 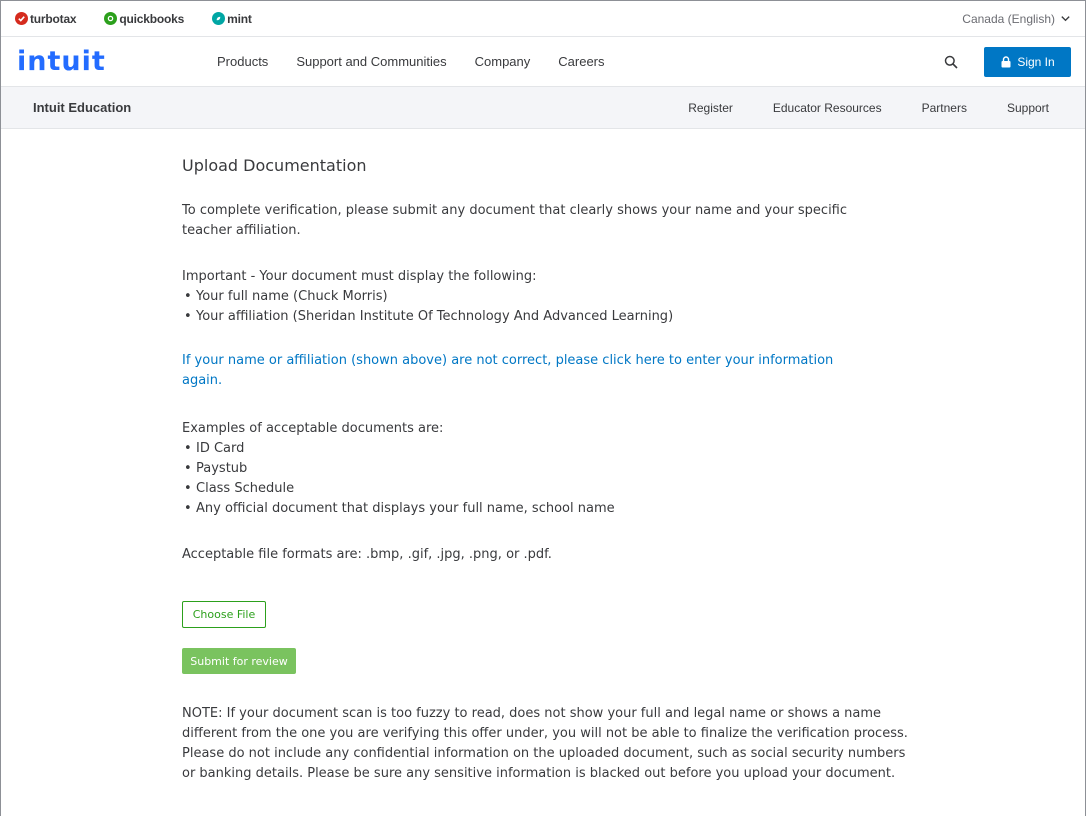 What do you see at coordinates (944, 108) in the screenshot?
I see `sub-nav-partners: Partners` at bounding box center [944, 108].